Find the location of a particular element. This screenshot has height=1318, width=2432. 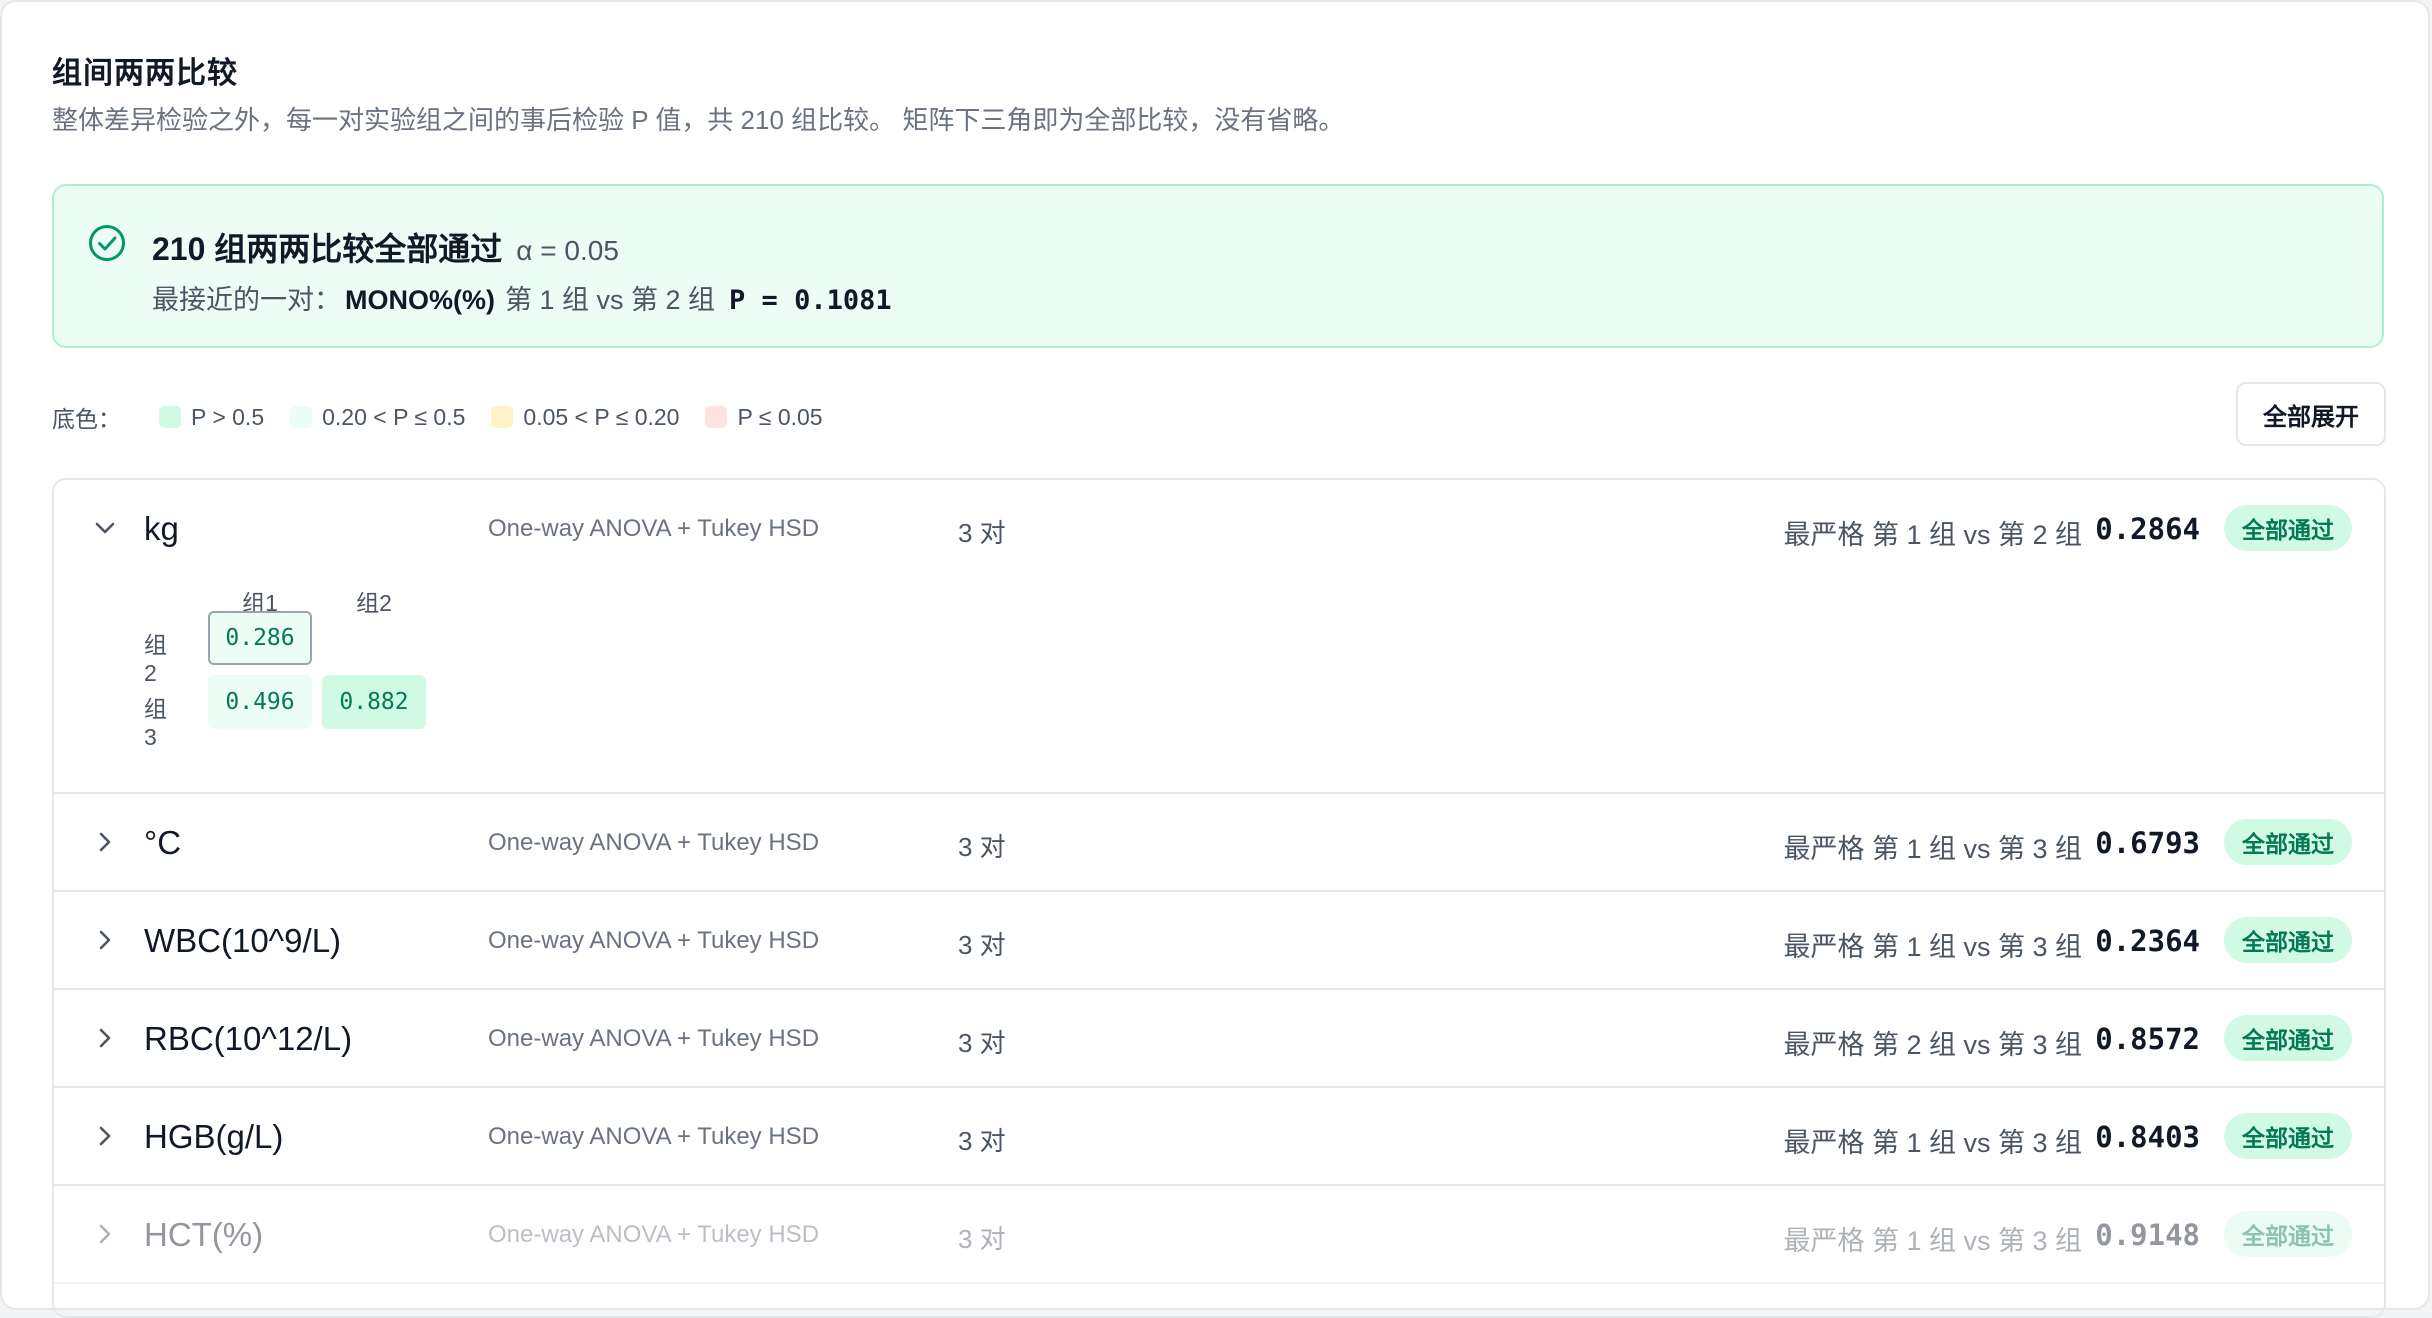

metric-name: WBC(10^9/L) is located at coordinates (243, 940).